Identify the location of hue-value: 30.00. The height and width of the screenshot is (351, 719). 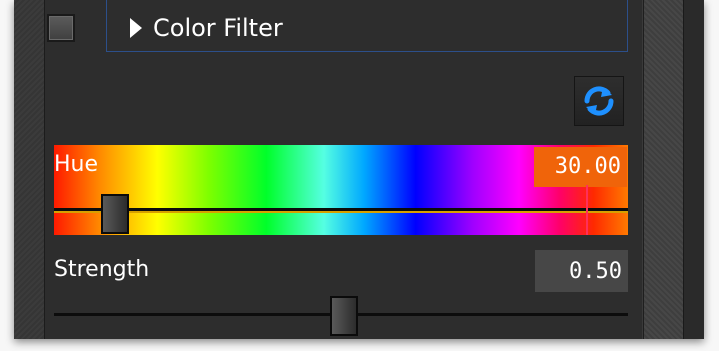
(587, 166).